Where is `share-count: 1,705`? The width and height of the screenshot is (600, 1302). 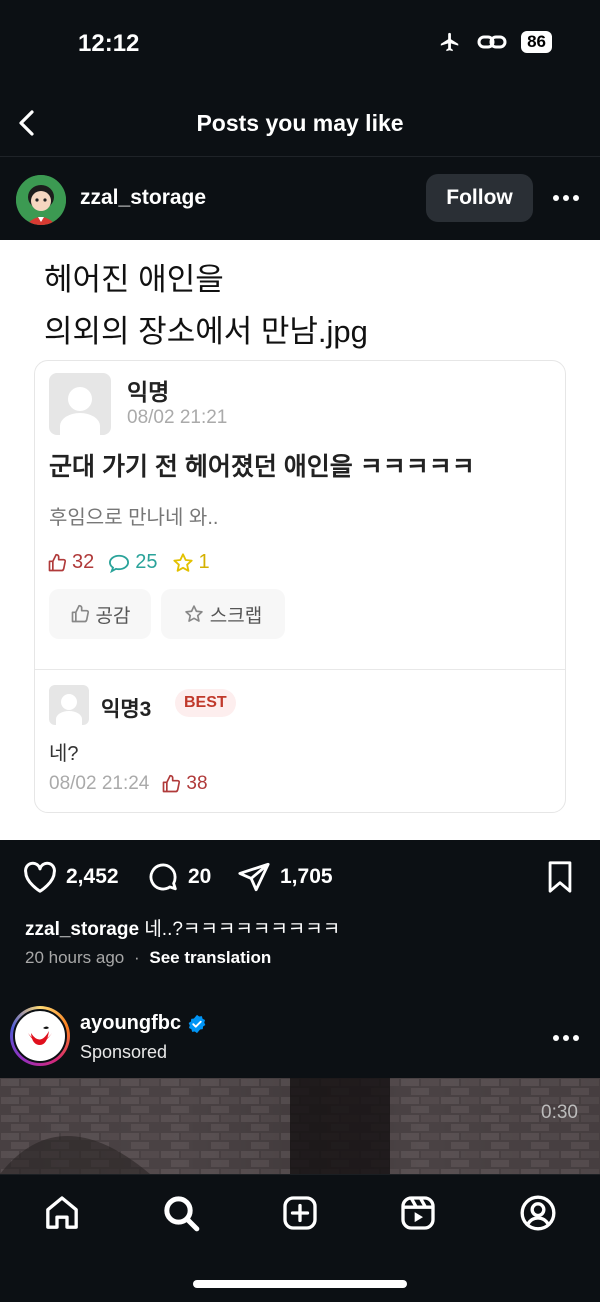
share-count: 1,705 is located at coordinates (306, 877).